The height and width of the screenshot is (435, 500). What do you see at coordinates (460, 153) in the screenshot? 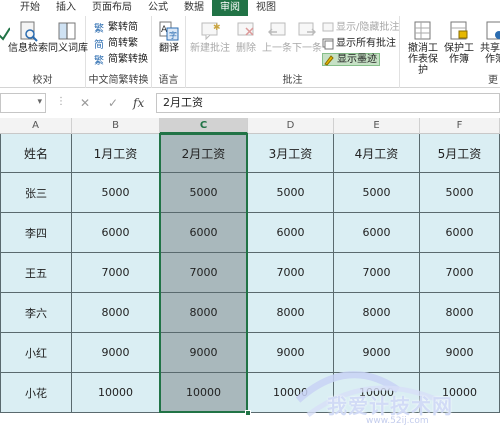
I see `table-header-cell: 5月工资` at bounding box center [460, 153].